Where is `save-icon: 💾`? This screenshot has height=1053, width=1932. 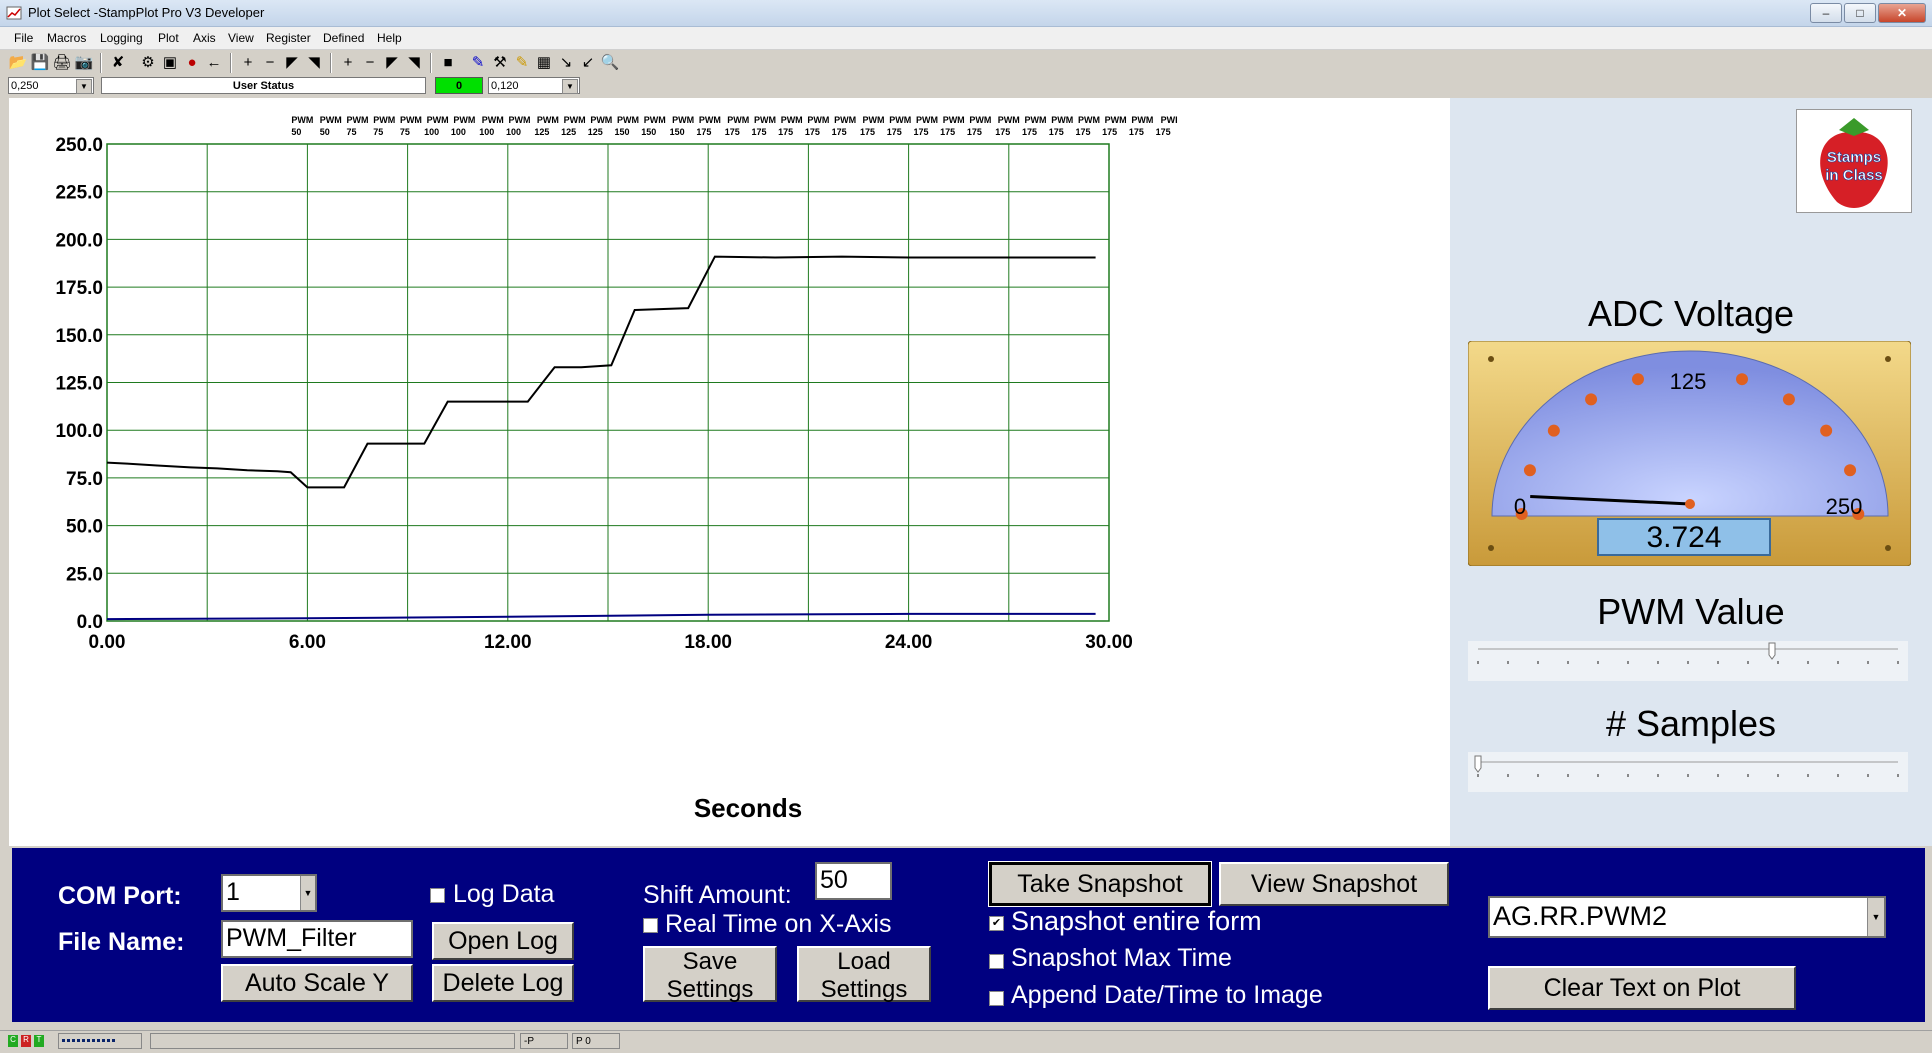 save-icon: 💾 is located at coordinates (40, 63).